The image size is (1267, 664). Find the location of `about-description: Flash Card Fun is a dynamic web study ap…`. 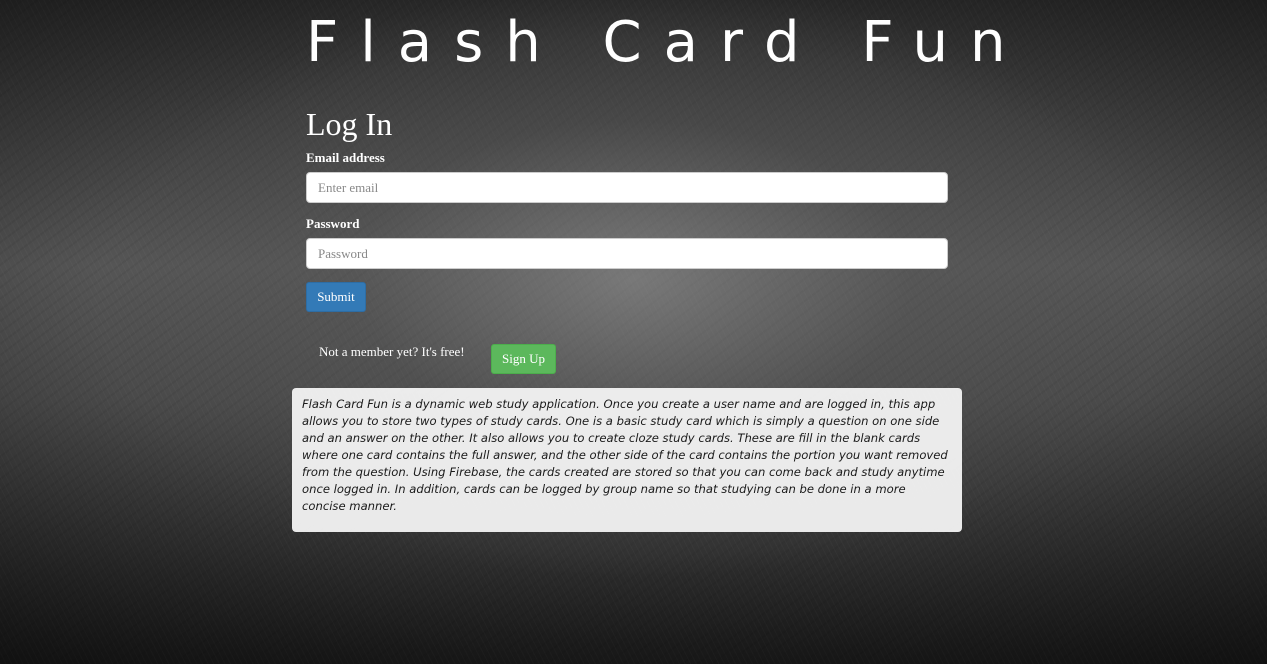

about-description: Flash Card Fun is a dynamic web study ap… is located at coordinates (625, 455).